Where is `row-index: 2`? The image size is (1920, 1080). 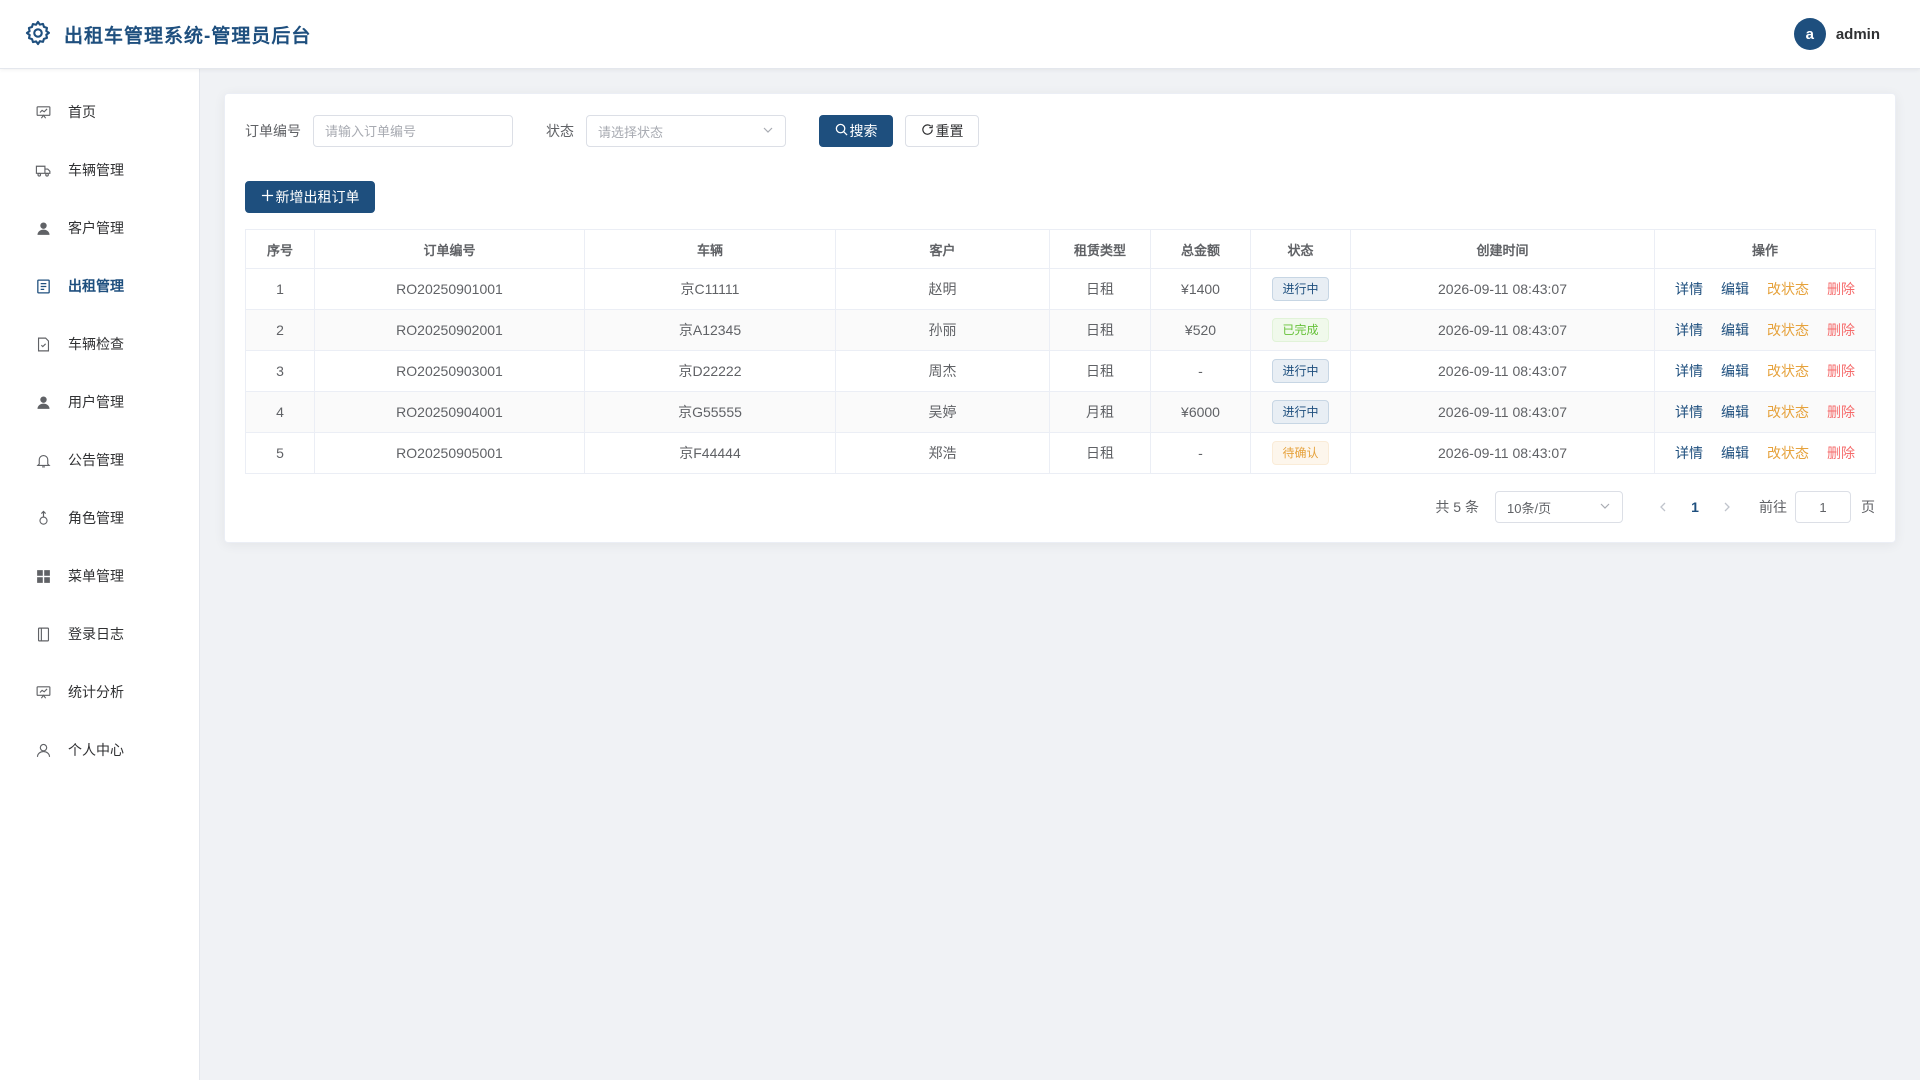 row-index: 2 is located at coordinates (280, 330).